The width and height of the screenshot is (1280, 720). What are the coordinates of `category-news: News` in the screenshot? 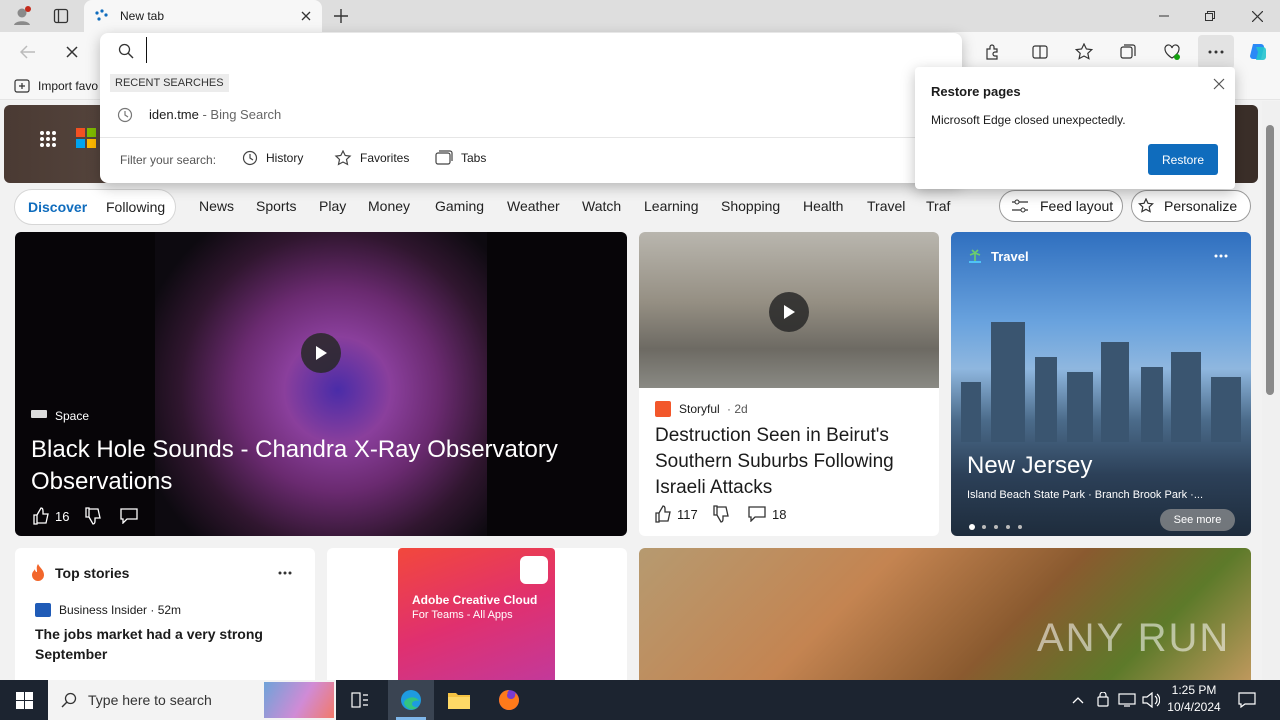 It's located at (216, 206).